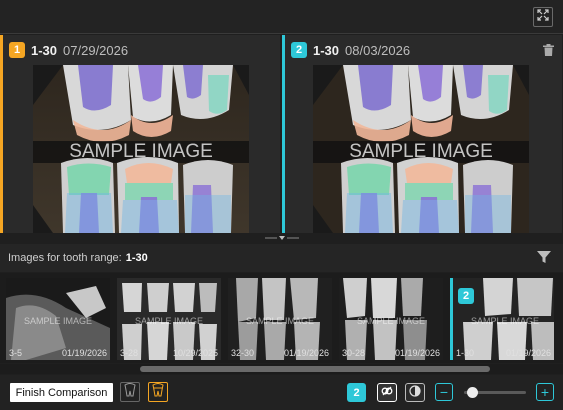 This screenshot has width=563, height=410. I want to click on delete-pane-button, so click(548, 52).